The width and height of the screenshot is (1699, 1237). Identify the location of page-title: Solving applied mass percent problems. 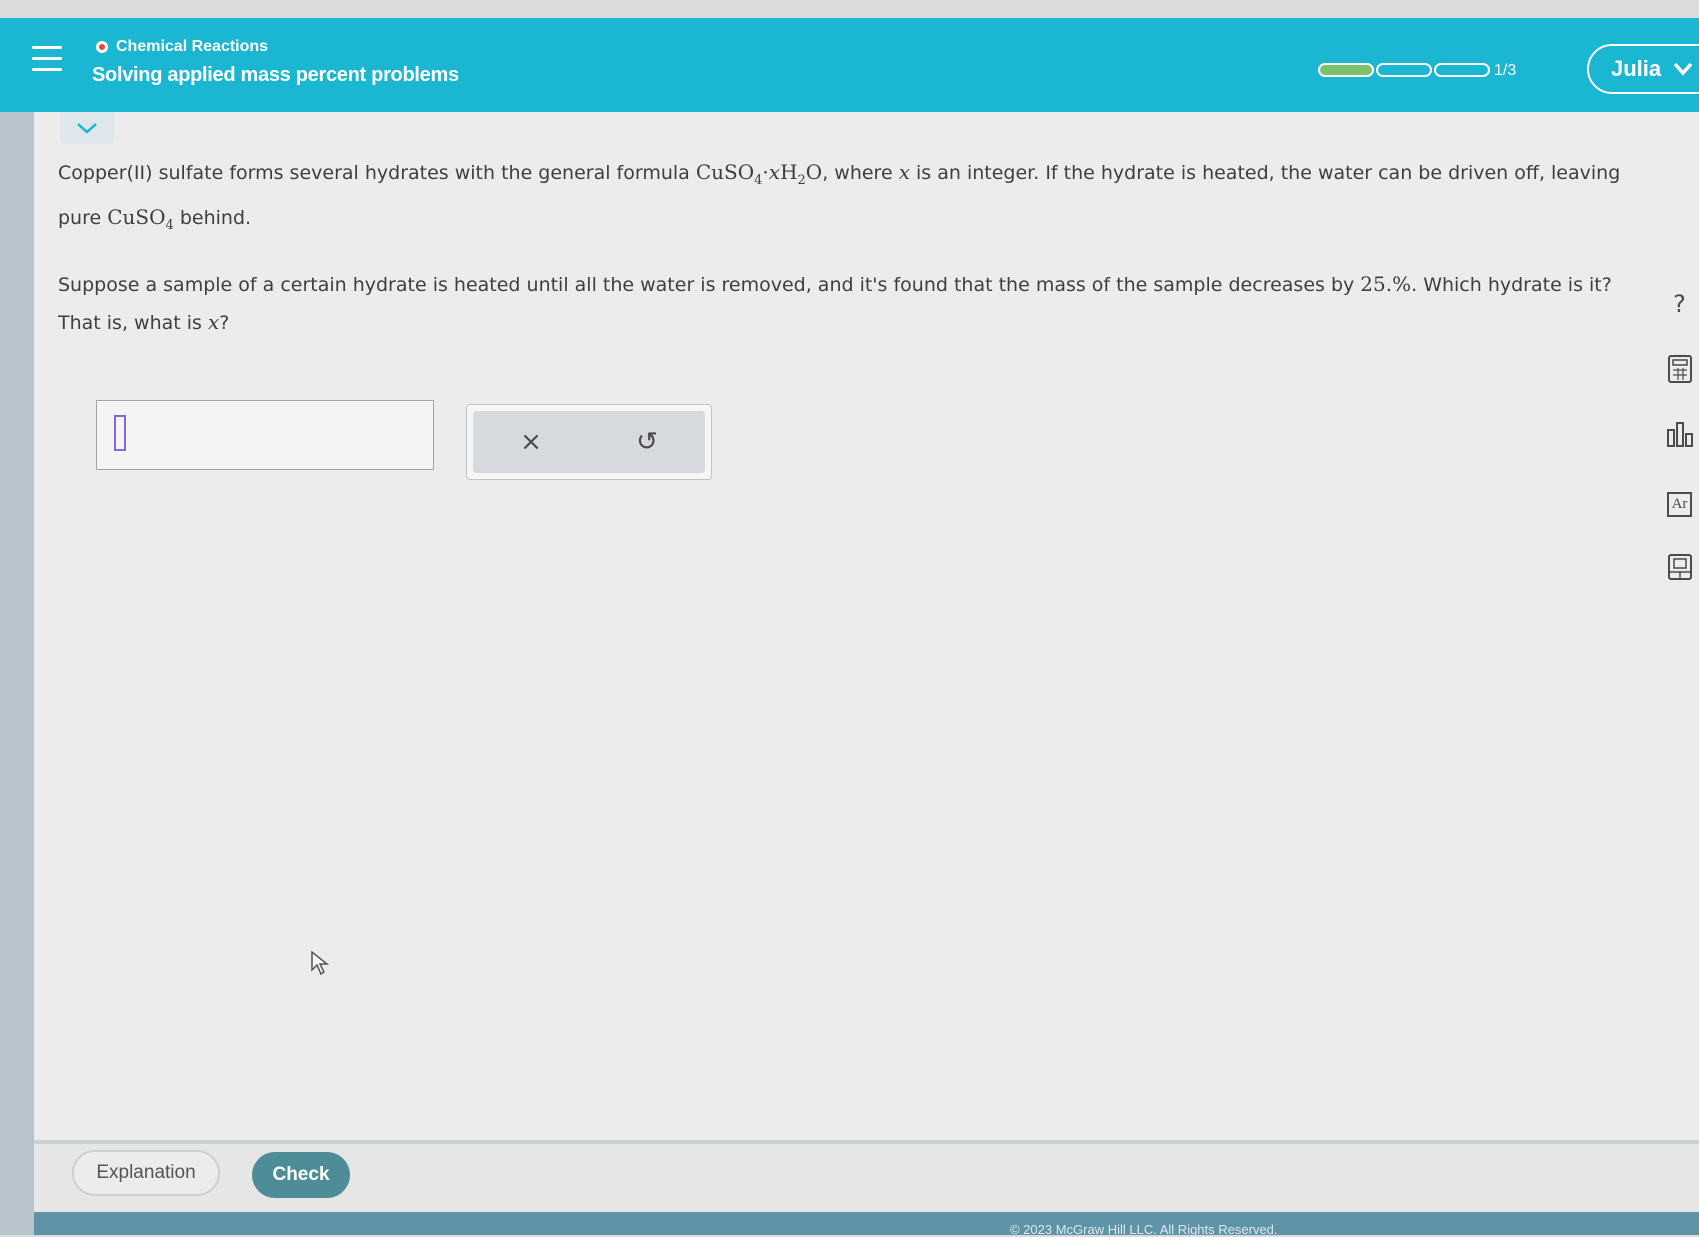
(275, 75).